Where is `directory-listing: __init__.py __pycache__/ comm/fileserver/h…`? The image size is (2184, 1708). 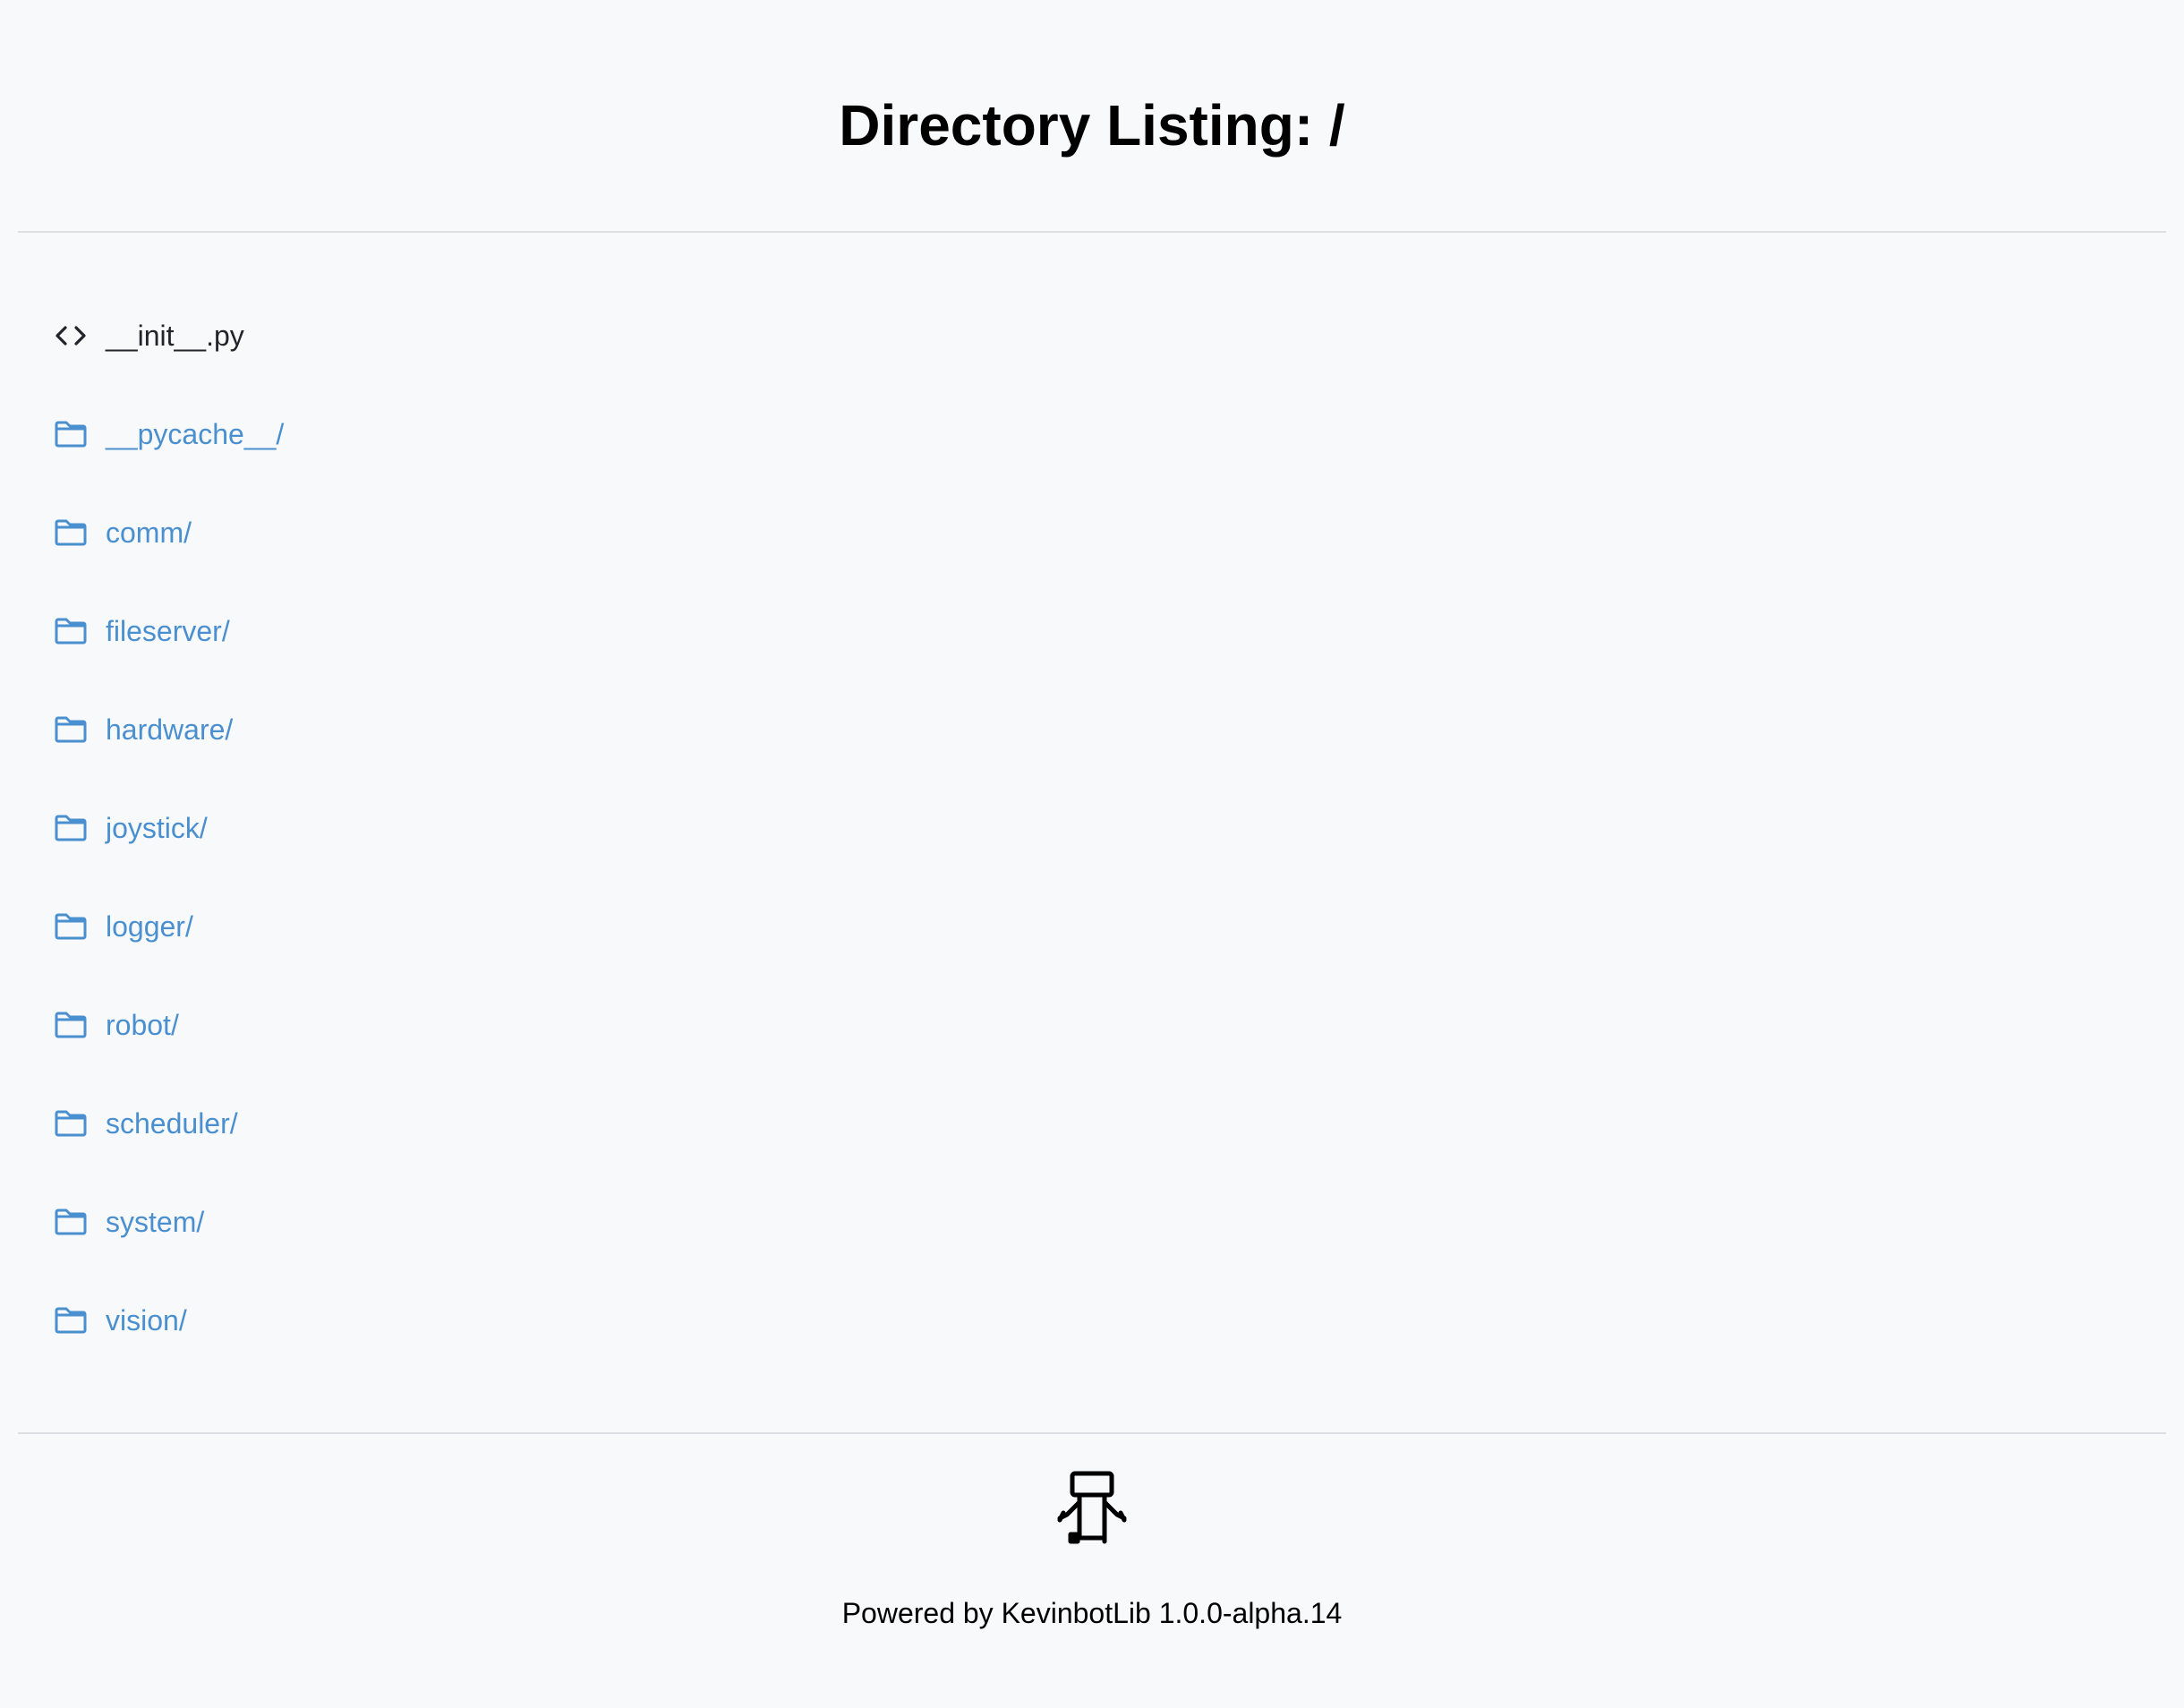
directory-listing: __init__.py __pycache__/ comm/fileserver/h… is located at coordinates (169, 828).